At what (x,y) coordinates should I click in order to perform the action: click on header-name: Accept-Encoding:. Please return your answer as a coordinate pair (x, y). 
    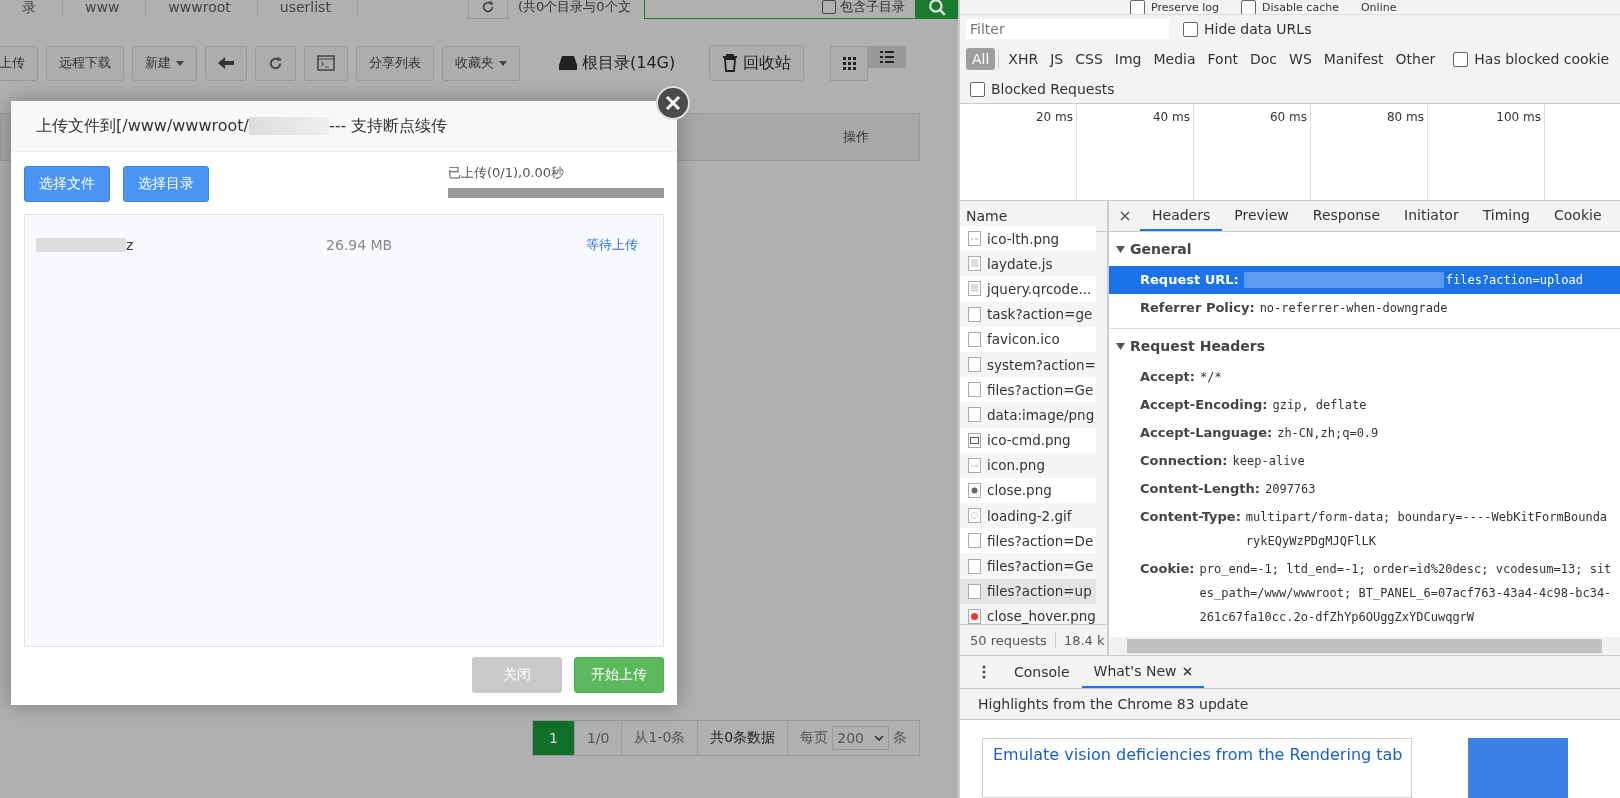
    Looking at the image, I should click on (1204, 405).